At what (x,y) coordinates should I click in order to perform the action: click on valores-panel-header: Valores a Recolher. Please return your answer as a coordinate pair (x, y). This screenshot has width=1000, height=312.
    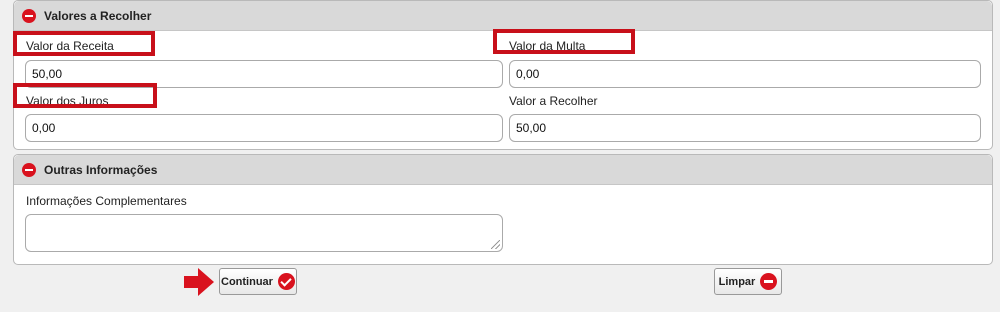
    Looking at the image, I should click on (503, 16).